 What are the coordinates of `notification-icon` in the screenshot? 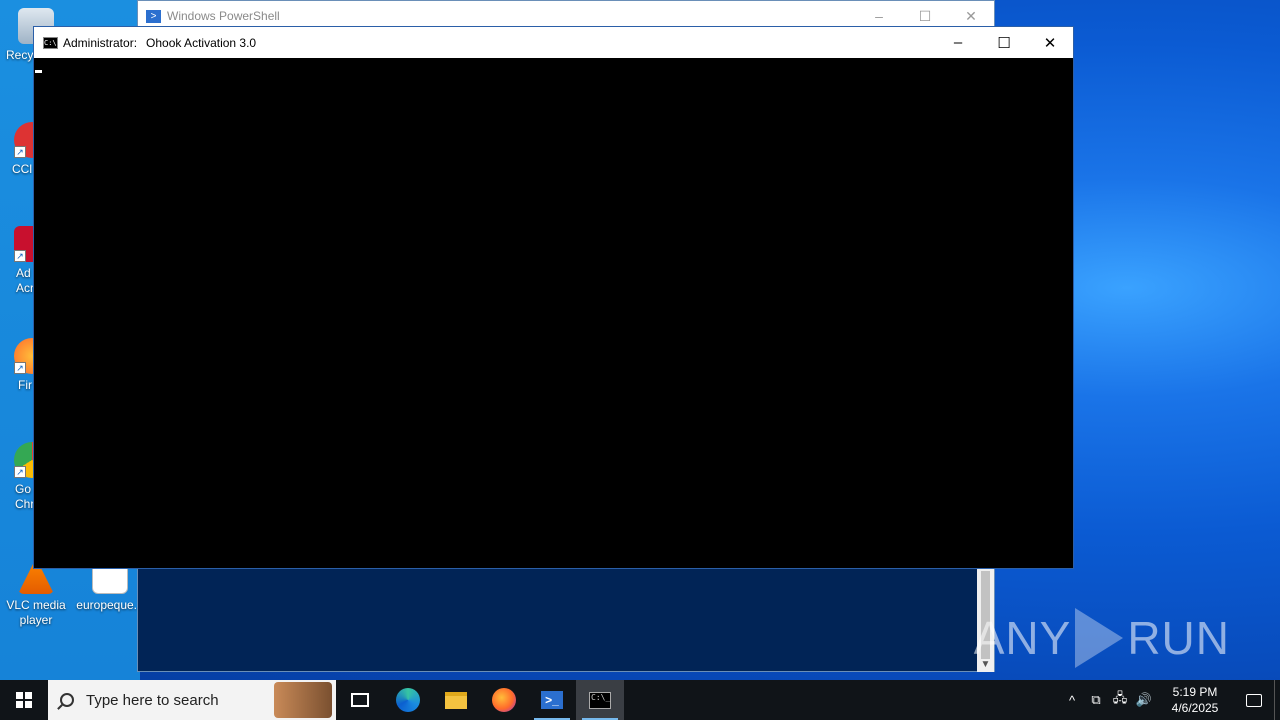 It's located at (1254, 700).